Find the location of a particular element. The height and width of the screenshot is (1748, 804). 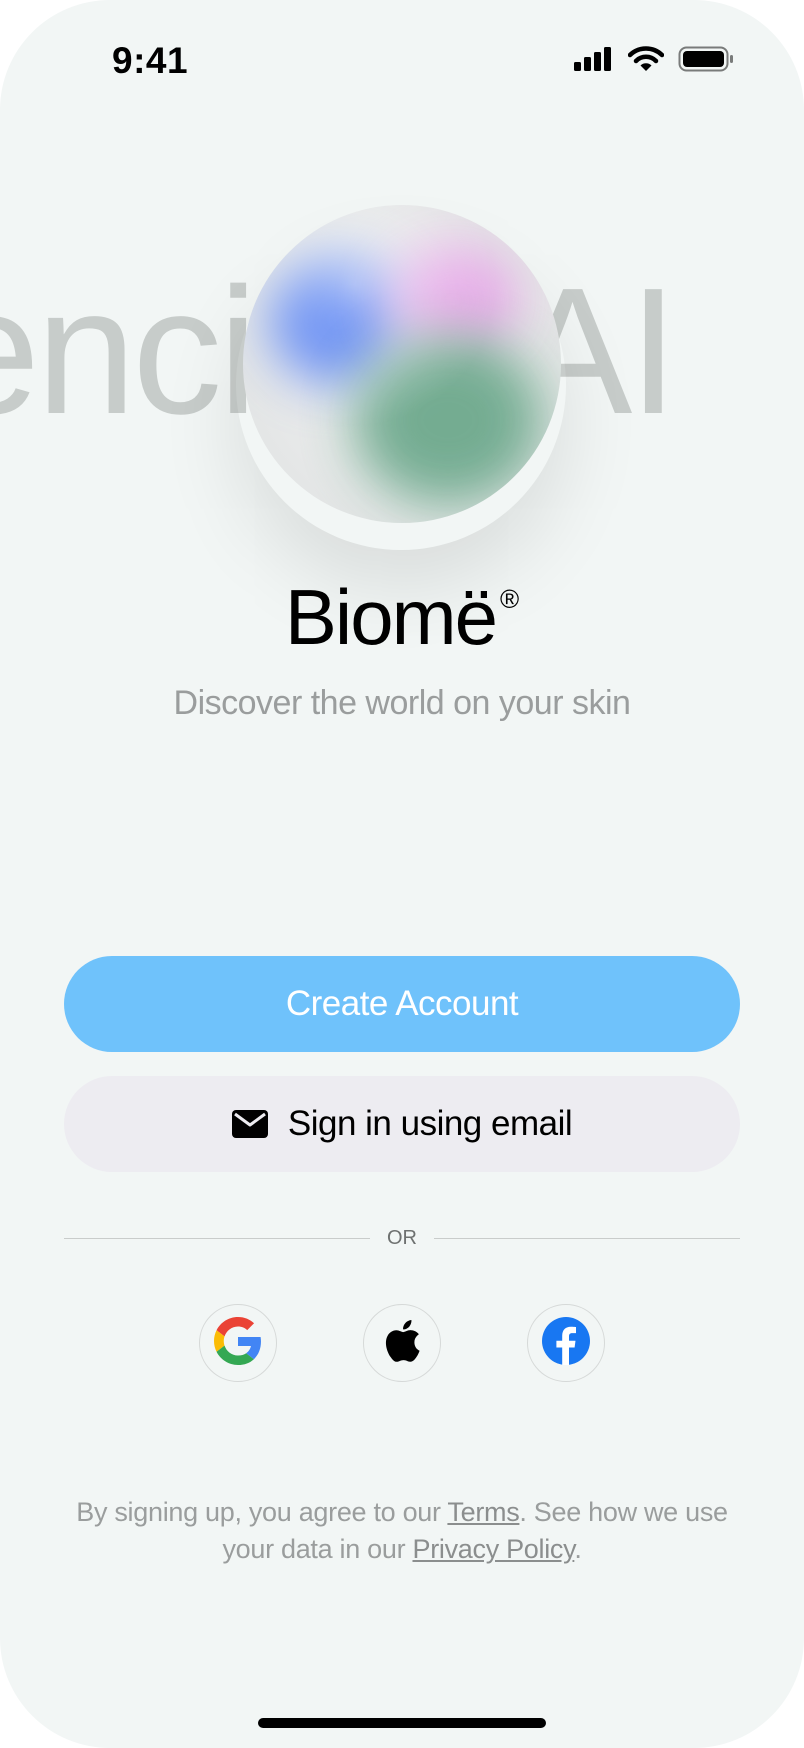

divider-right is located at coordinates (587, 1238).